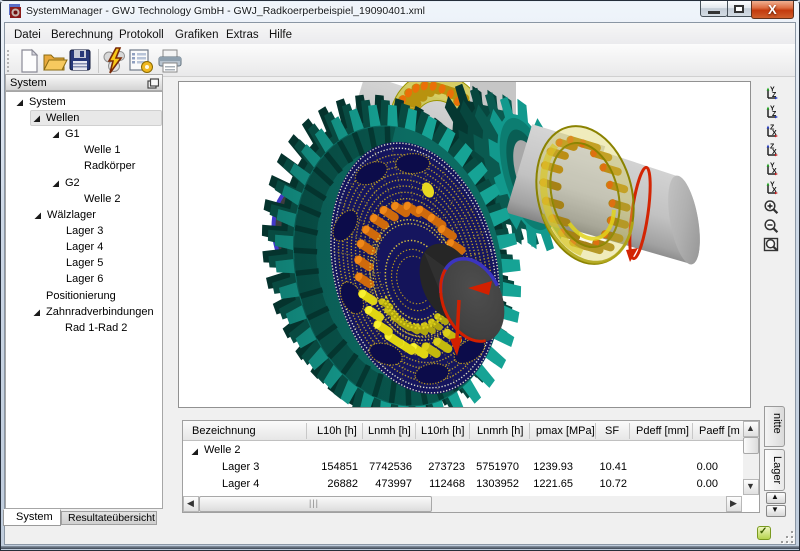 The height and width of the screenshot is (551, 800). What do you see at coordinates (777, 423) in the screenshot?
I see `svg-text: nitte` at bounding box center [777, 423].